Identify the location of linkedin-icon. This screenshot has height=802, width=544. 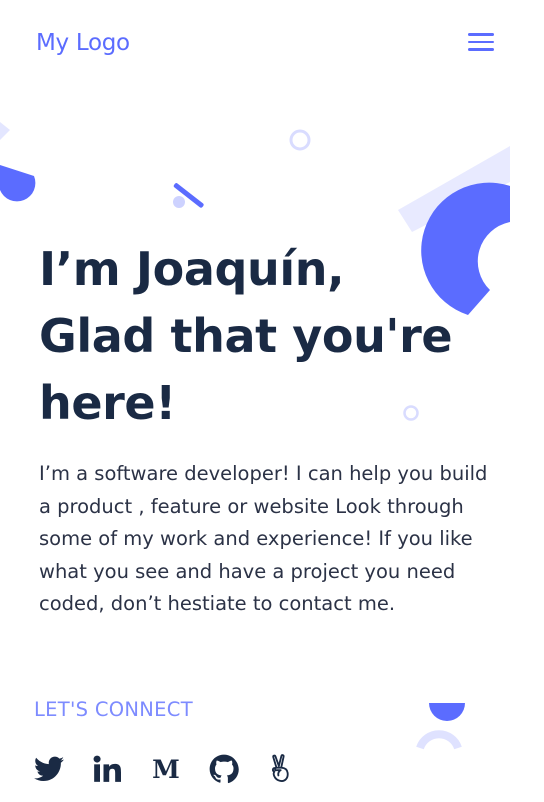
(107, 768).